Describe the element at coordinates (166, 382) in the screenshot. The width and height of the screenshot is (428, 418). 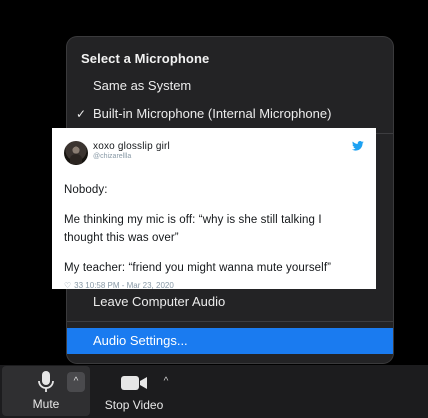
I see `video-options-caret-button: ^` at that location.